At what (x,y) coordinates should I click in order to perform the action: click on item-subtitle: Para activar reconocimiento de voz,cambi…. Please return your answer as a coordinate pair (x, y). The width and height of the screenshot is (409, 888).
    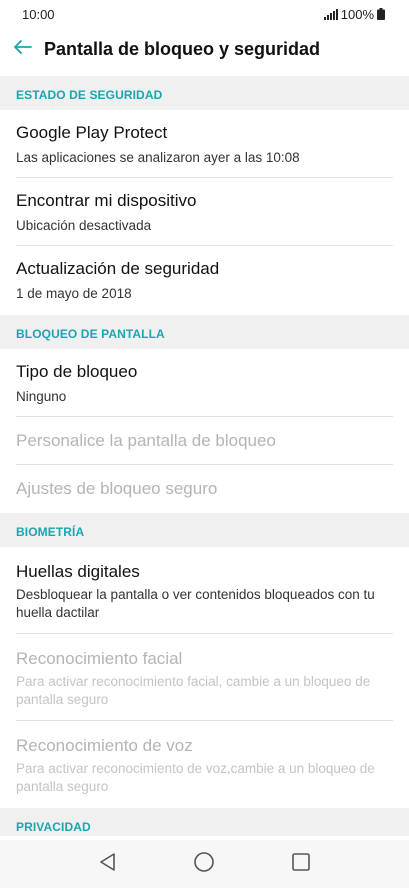
    Looking at the image, I should click on (195, 777).